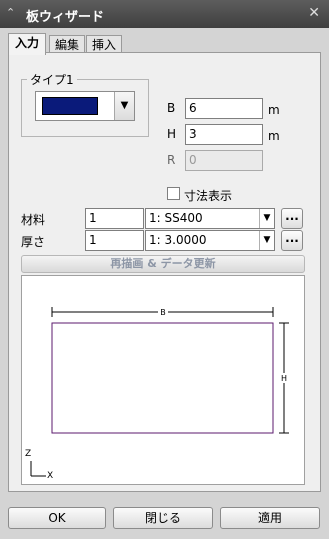 The height and width of the screenshot is (539, 329). I want to click on type-group-label: タイプ1, so click(52, 79).